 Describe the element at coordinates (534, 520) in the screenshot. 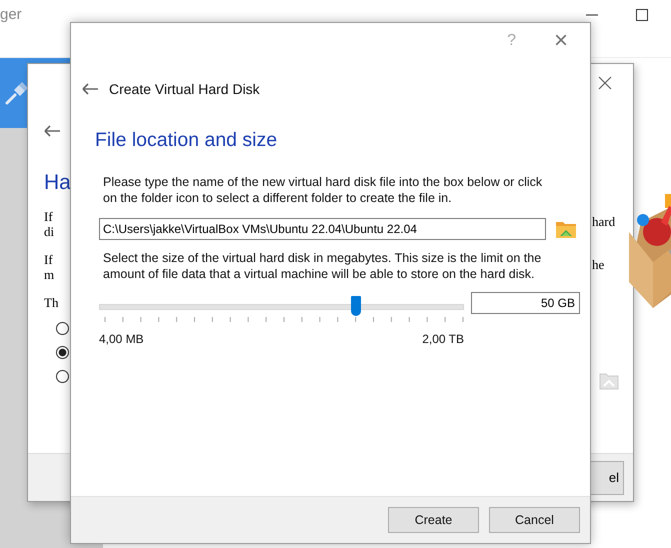

I see `cancel-button: Cancel` at that location.